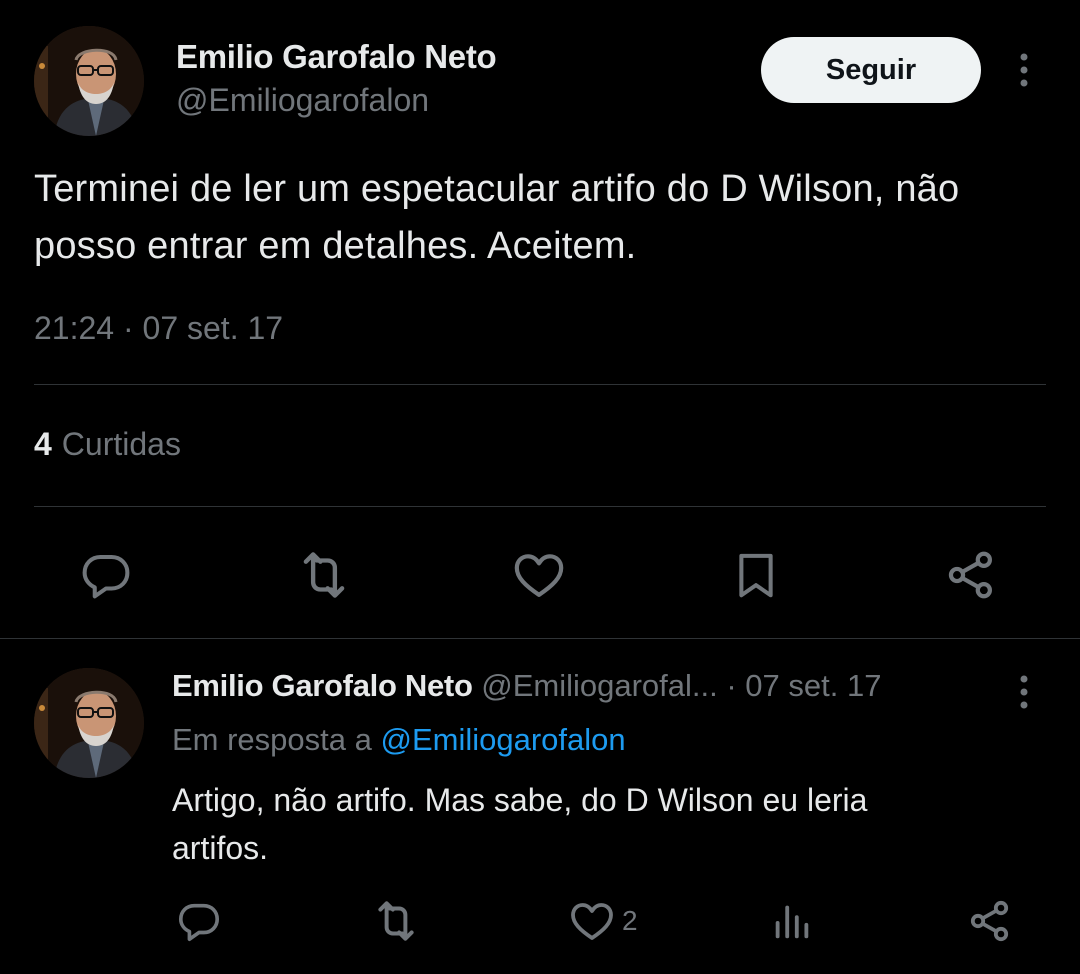 This screenshot has height=974, width=1080. Describe the element at coordinates (74, 328) in the screenshot. I see `tweet-time: 21:24` at that location.